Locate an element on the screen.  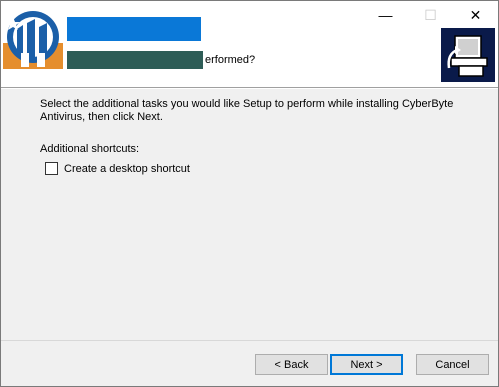
redacted-title-block is located at coordinates (134, 29).